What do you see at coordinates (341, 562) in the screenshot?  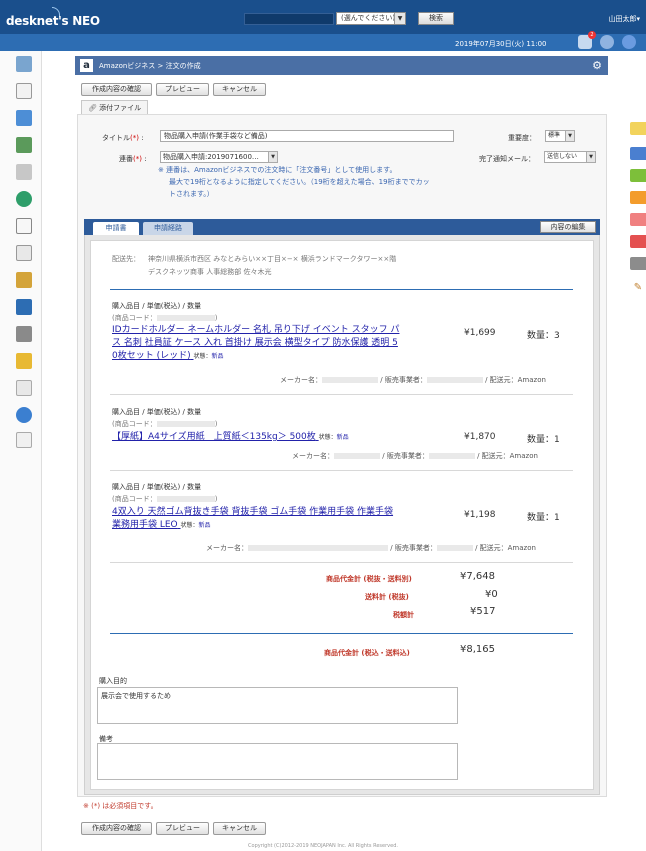 I see `item-divider` at bounding box center [341, 562].